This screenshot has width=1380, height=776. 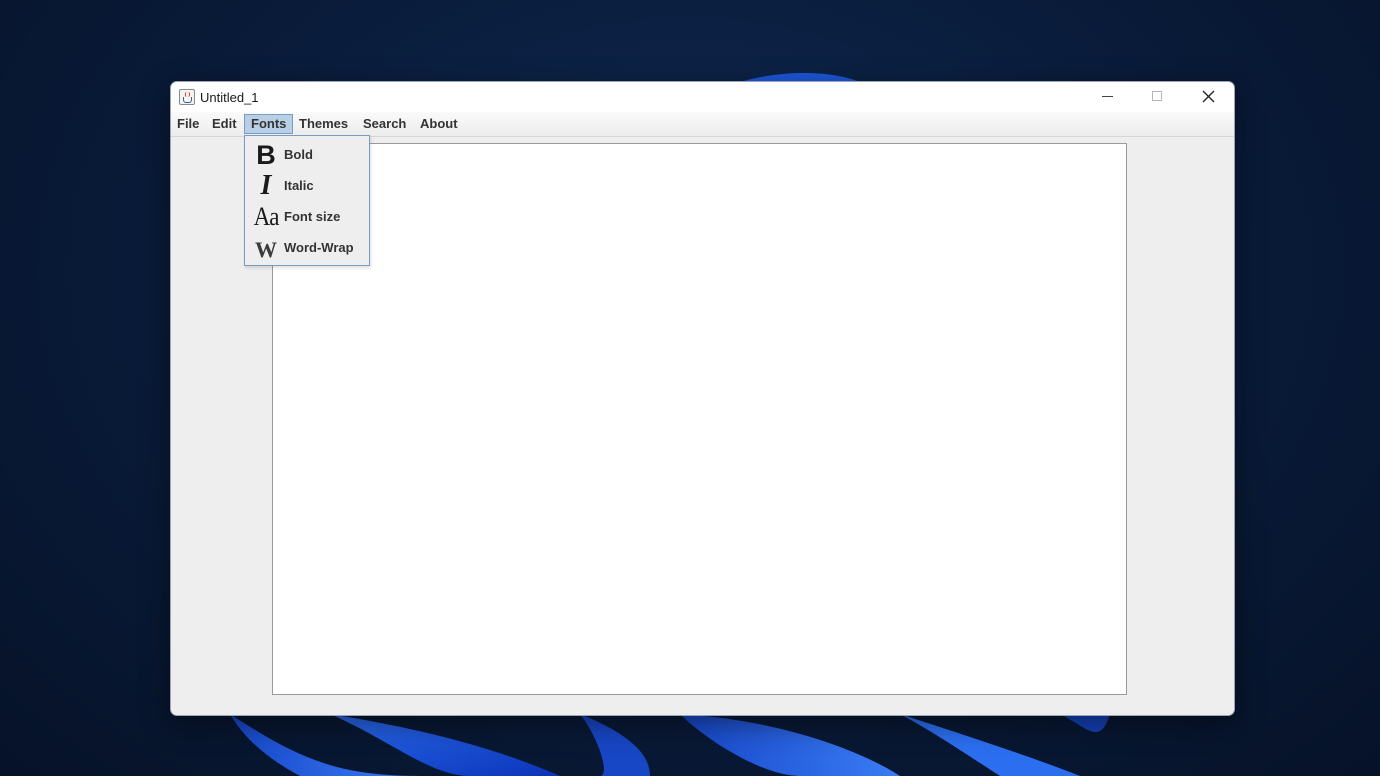 I want to click on maximize-icon, so click(x=1157, y=96).